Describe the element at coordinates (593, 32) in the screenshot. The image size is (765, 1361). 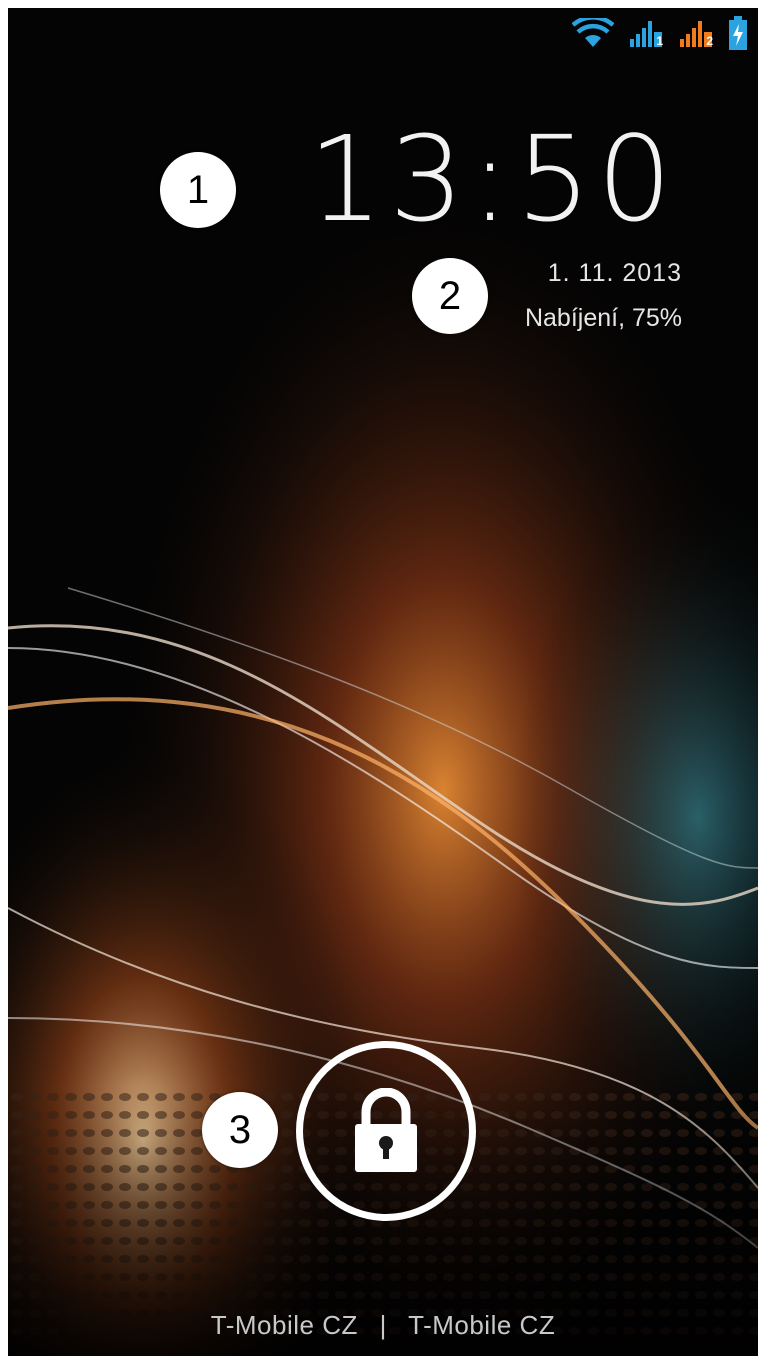
I see `wifi-icon` at that location.